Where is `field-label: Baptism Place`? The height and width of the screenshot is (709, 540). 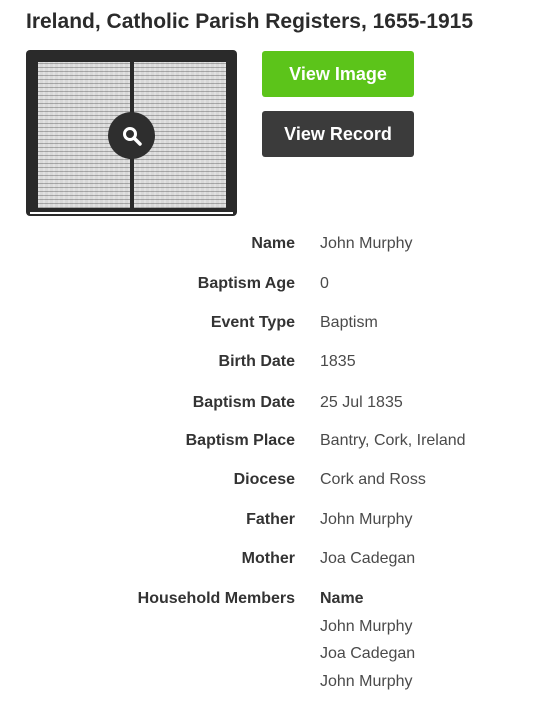 field-label: Baptism Place is located at coordinates (240, 440).